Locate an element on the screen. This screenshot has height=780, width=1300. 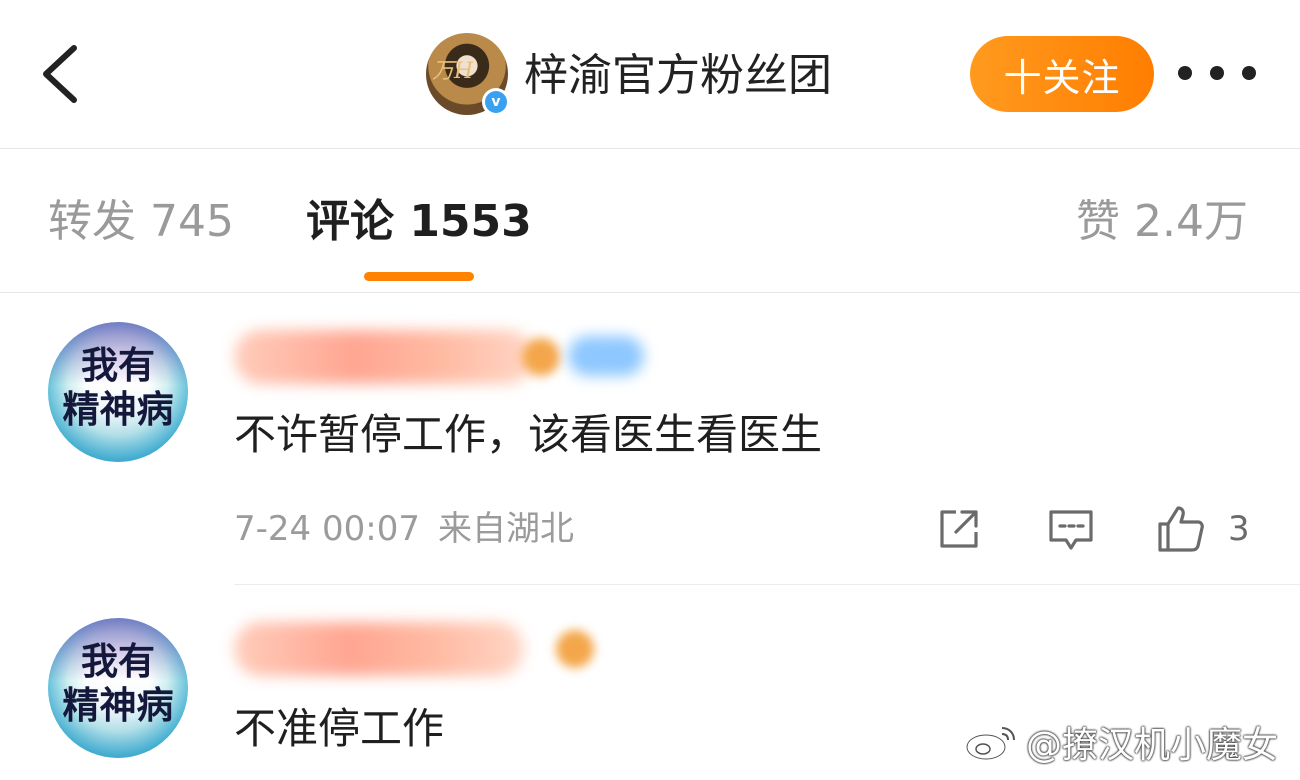
tab-comments: 评论 1553 is located at coordinates (419, 222).